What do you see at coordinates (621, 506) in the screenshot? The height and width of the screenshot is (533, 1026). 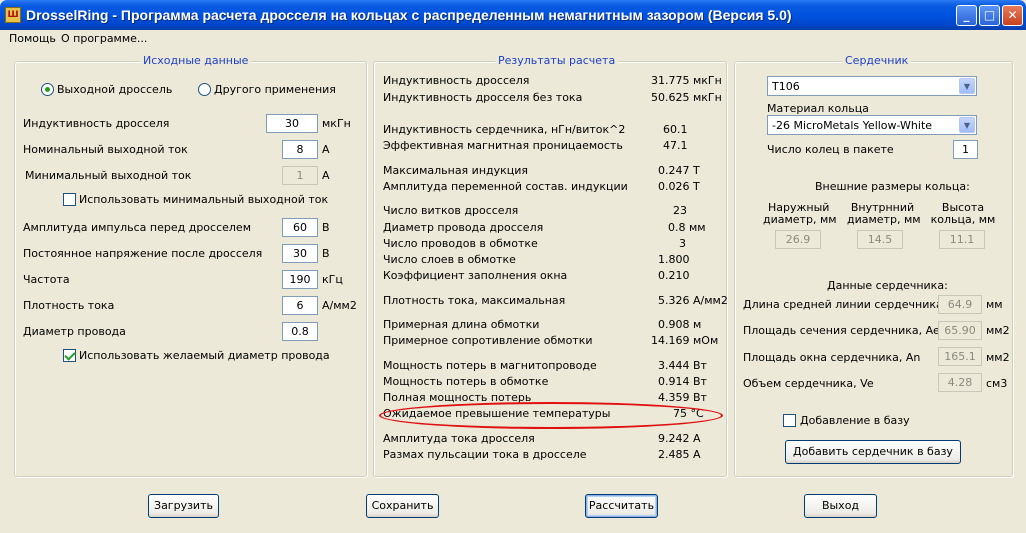 I see `calculate-button: Рассчитать` at bounding box center [621, 506].